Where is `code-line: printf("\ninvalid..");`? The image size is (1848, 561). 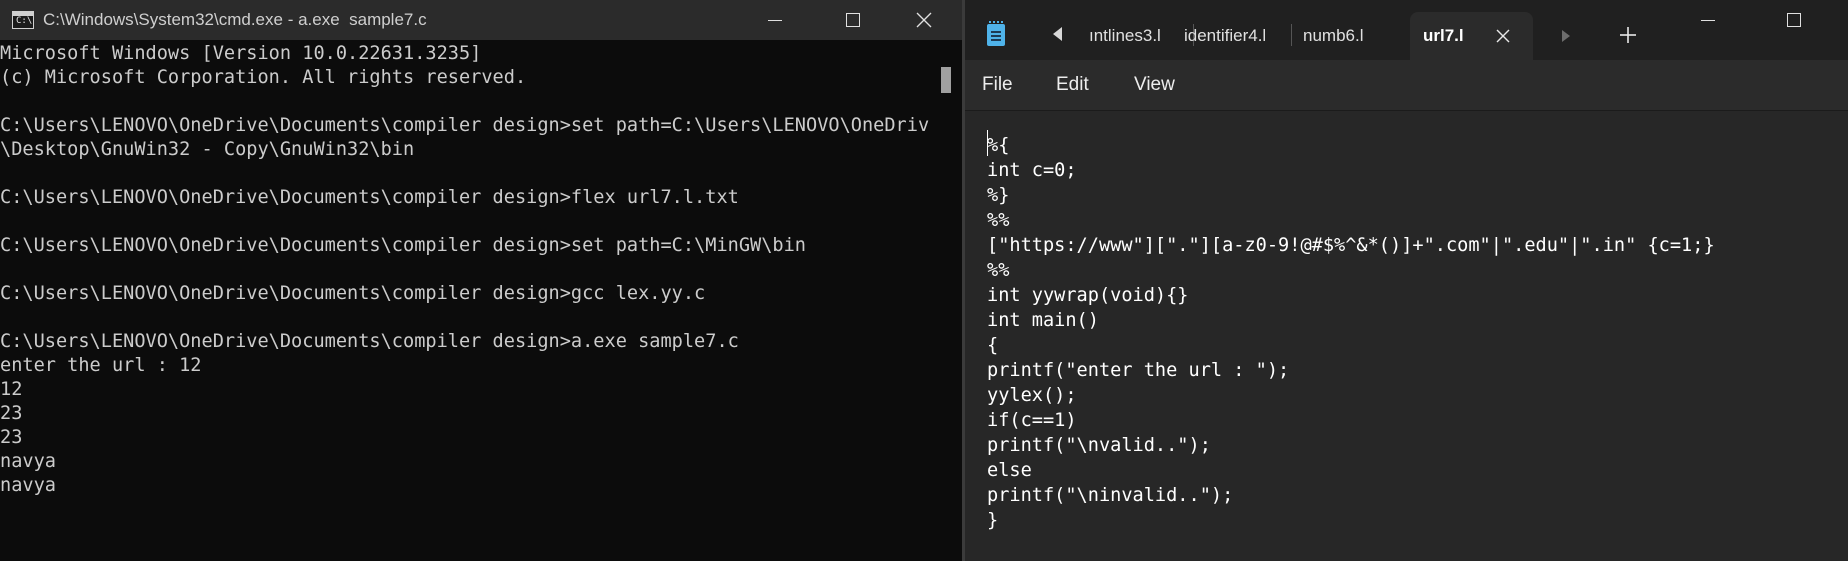 code-line: printf("\ninvalid.."); is located at coordinates (1110, 495).